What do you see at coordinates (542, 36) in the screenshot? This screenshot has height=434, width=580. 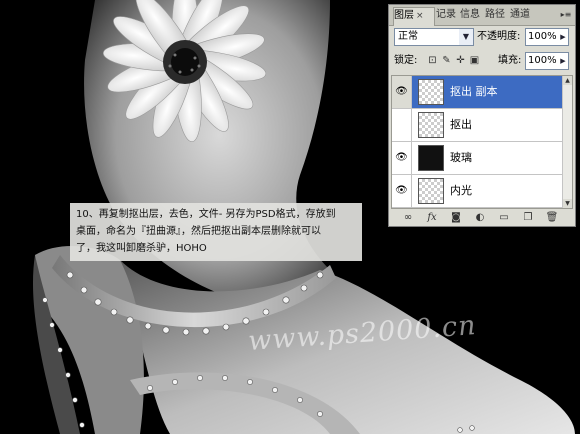 I see `opacity-value: 100%` at bounding box center [542, 36].